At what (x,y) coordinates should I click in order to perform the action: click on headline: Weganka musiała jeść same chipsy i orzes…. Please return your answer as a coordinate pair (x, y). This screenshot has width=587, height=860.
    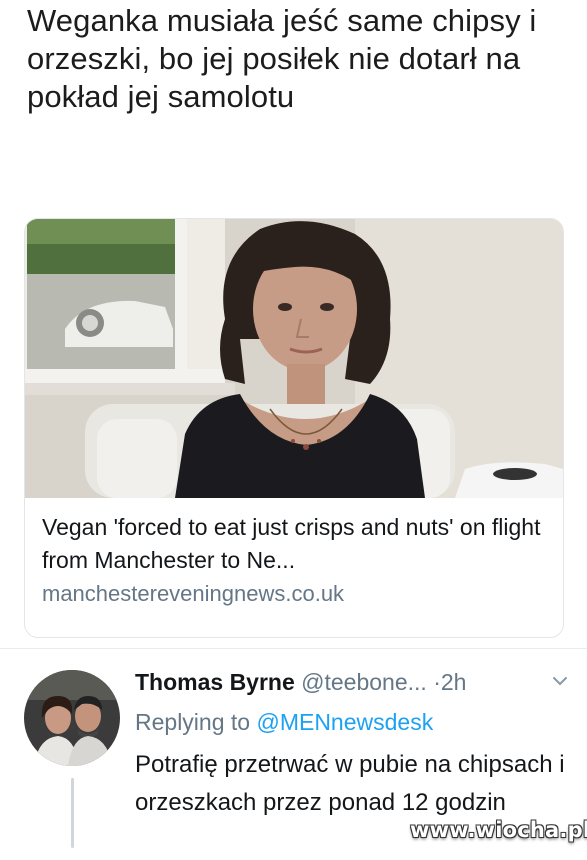
    Looking at the image, I should click on (282, 58).